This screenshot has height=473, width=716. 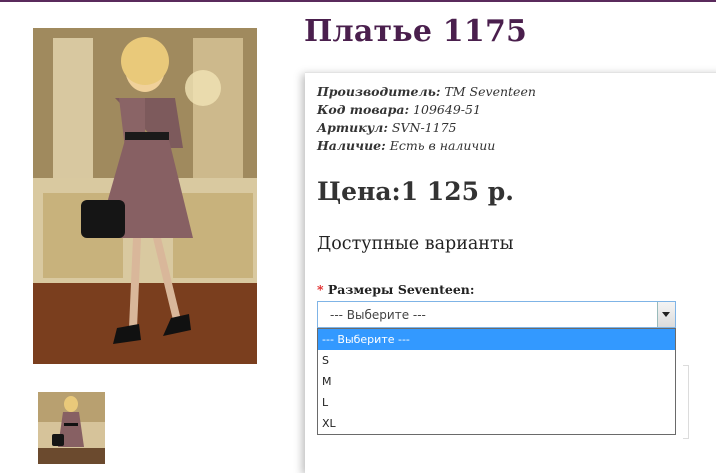 I want to click on required-mark: *, so click(x=320, y=289).